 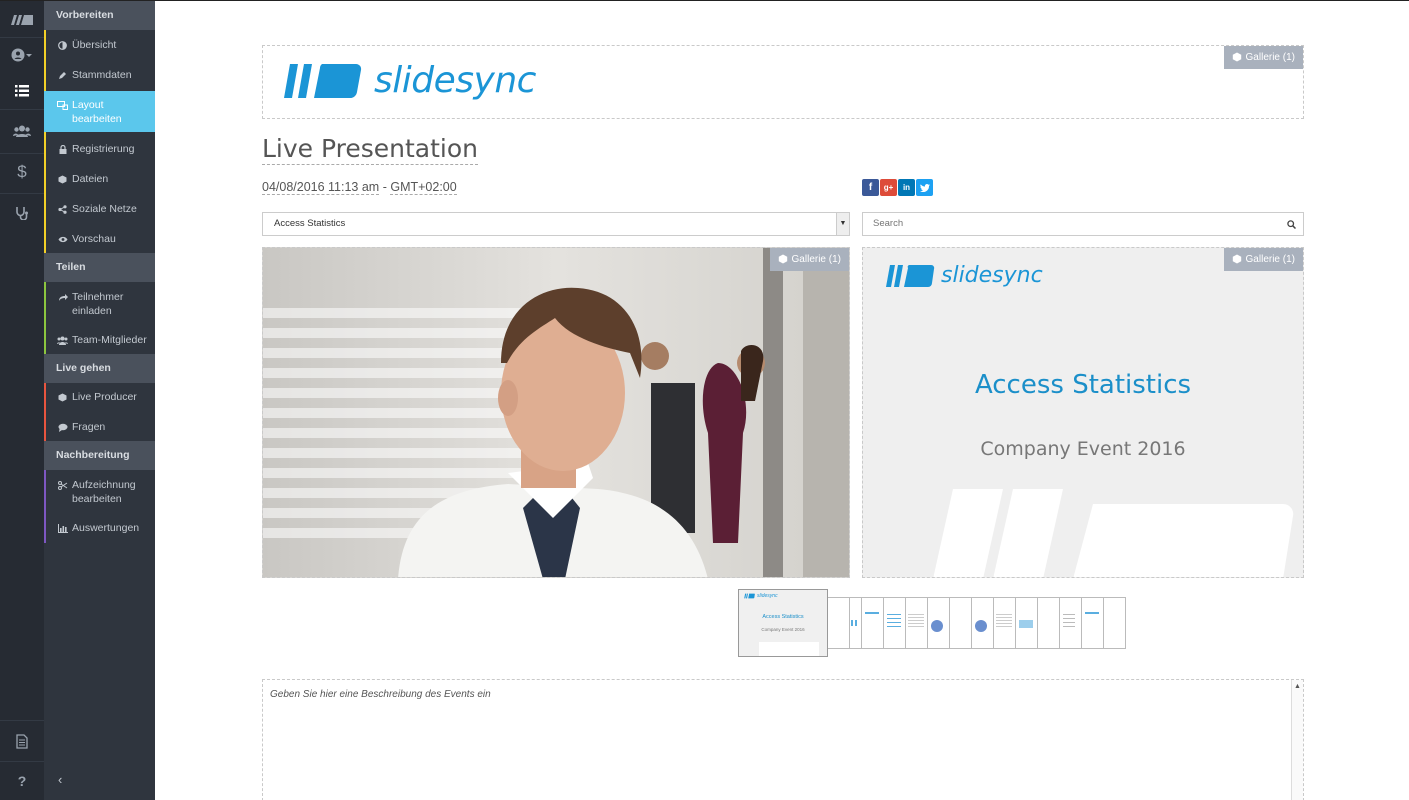 I want to click on brand-logo-icon, so click(x=22, y=20).